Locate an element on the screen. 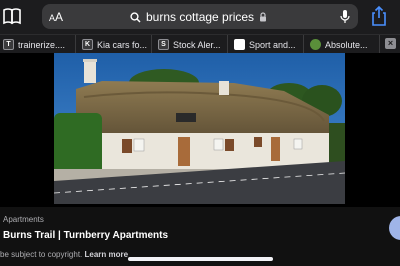  magnifier-icon is located at coordinates (135, 17).